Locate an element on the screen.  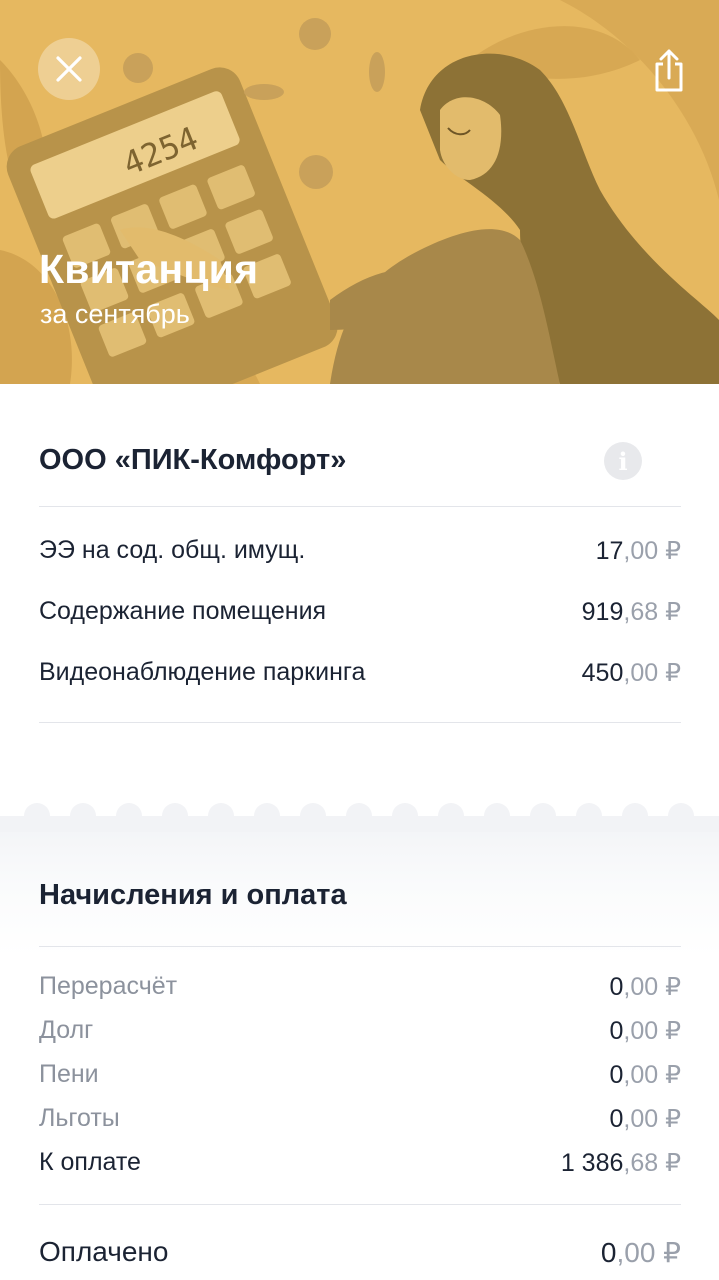
provider-name: ООО «ПИК-Комфорт» is located at coordinates (193, 460).